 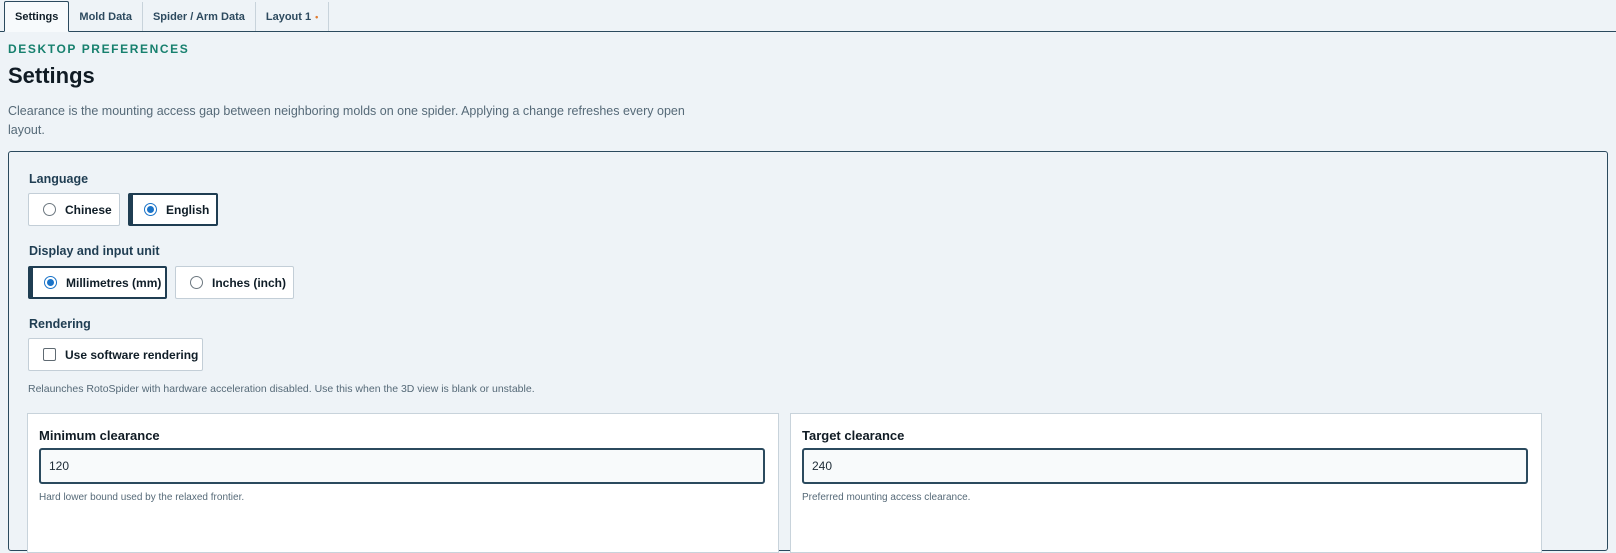 I want to click on tab-label: Settings, so click(x=37, y=16).